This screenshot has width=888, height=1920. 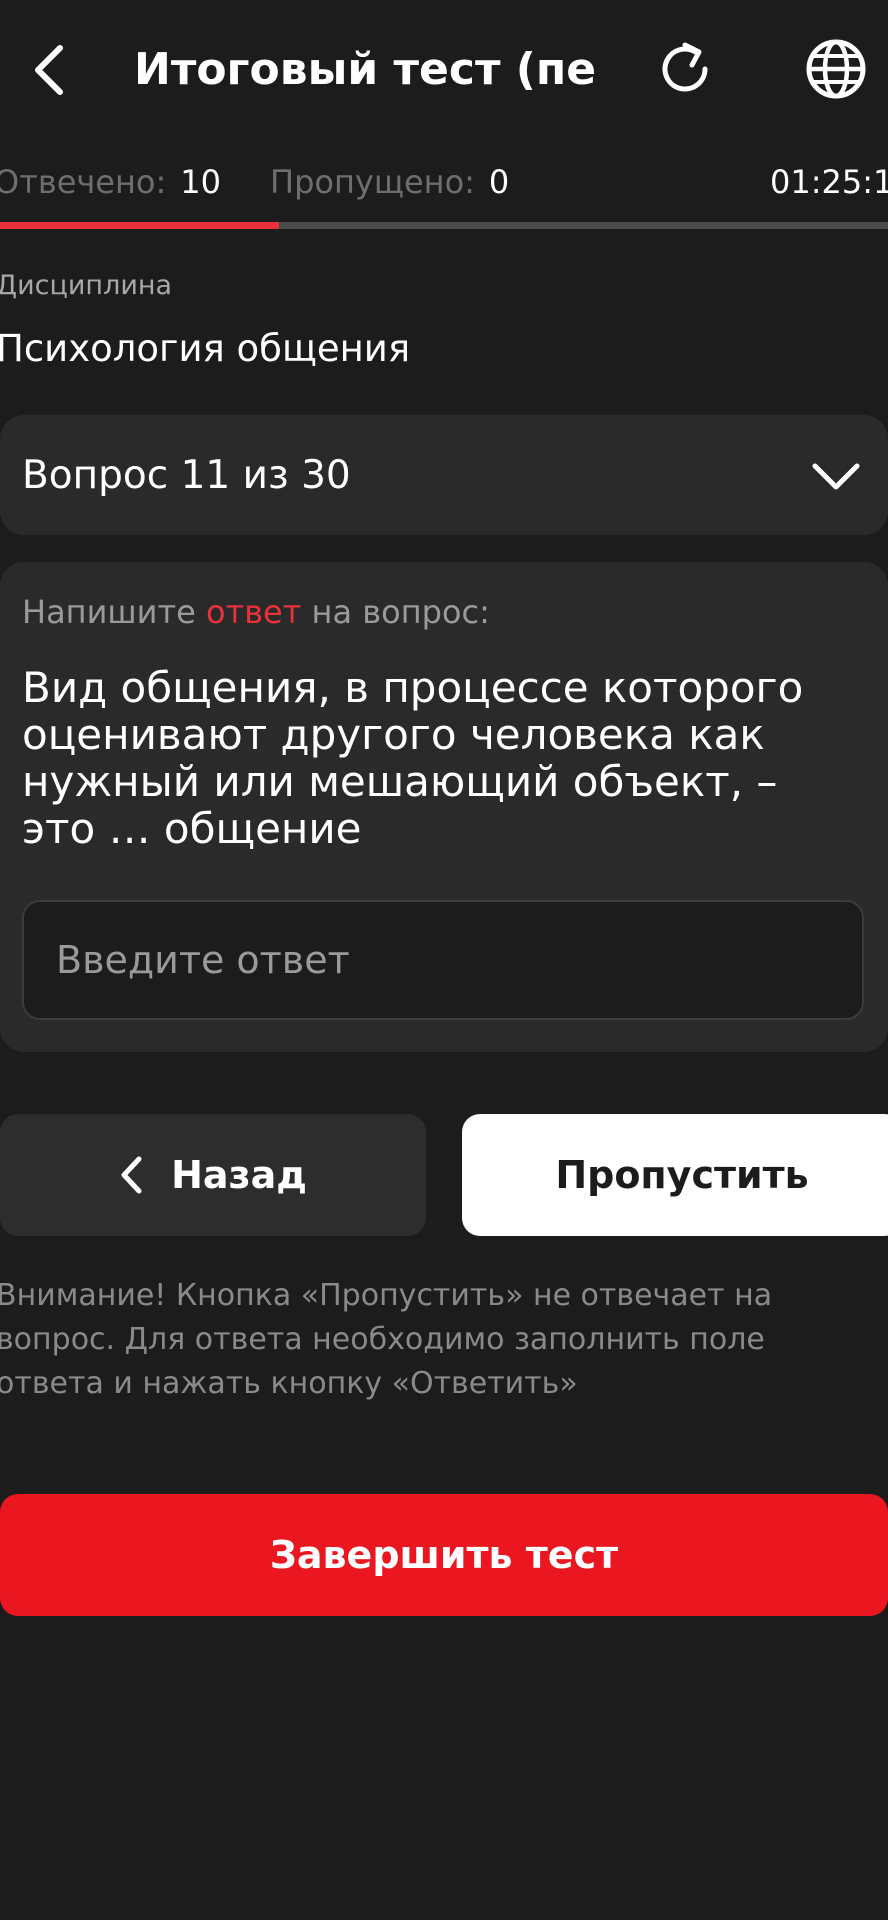 I want to click on progress-fill, so click(x=140, y=225).